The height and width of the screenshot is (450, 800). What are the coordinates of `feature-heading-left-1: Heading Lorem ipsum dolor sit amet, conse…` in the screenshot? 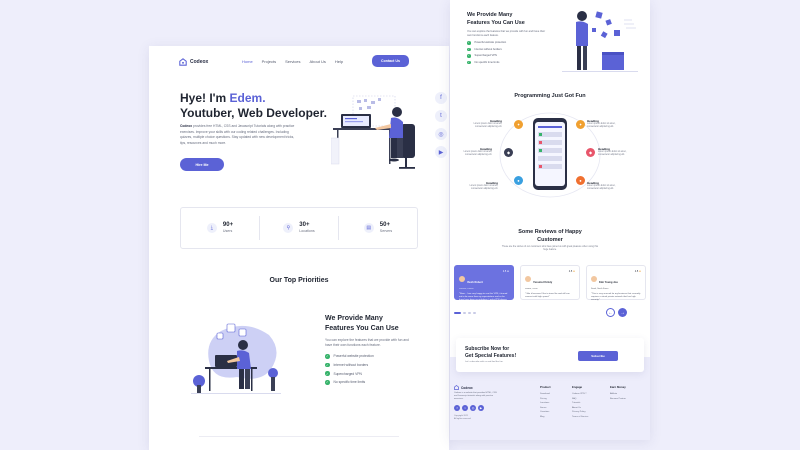 It's located at (484, 124).